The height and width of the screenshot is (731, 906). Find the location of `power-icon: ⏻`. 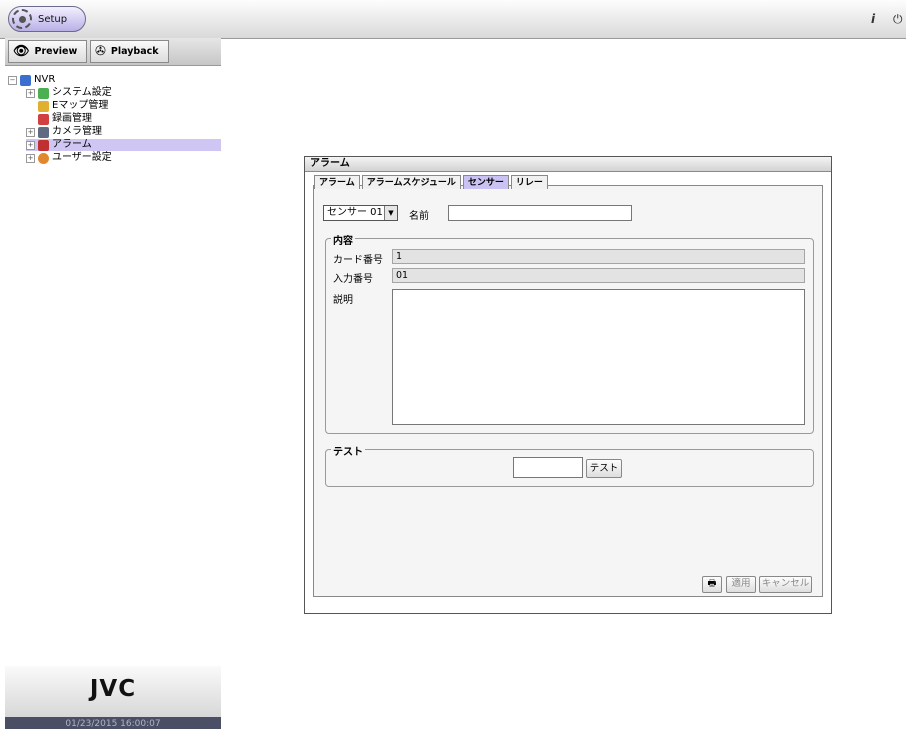

power-icon: ⏻ is located at coordinates (898, 19).